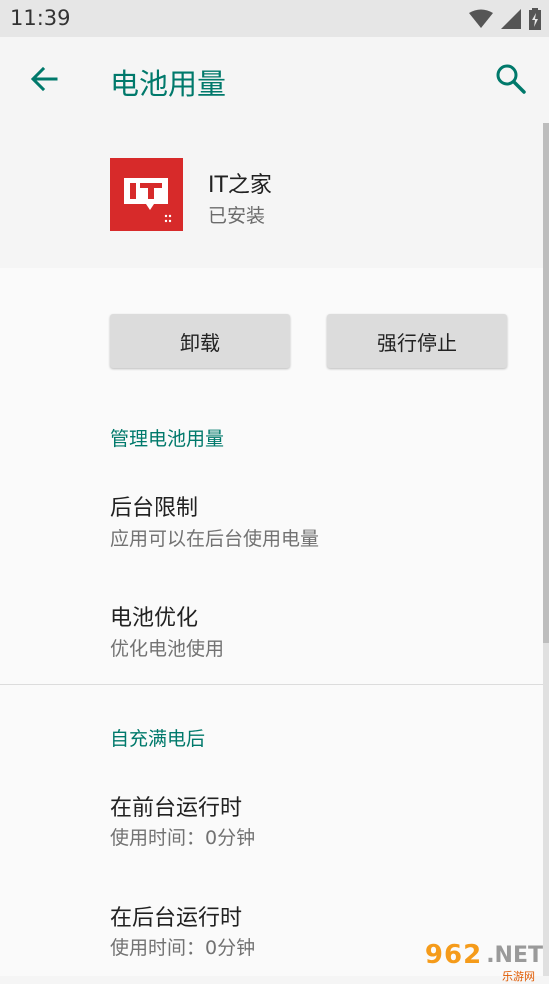 This screenshot has width=549, height=984. I want to click on app-name: IT之家, so click(240, 185).